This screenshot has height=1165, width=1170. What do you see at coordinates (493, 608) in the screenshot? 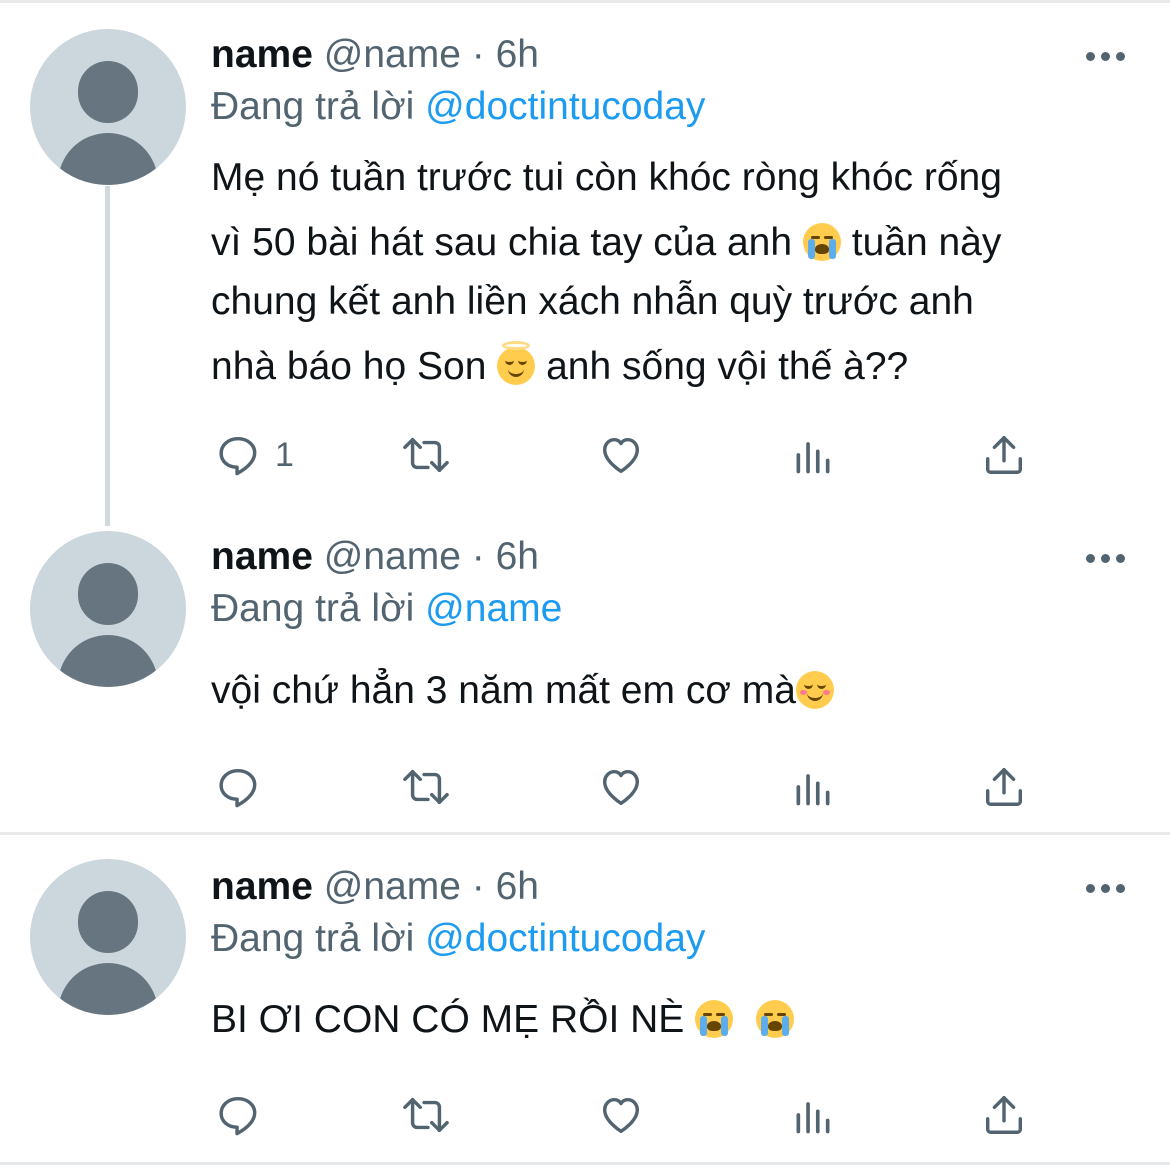
I see `mention-link: @name` at bounding box center [493, 608].